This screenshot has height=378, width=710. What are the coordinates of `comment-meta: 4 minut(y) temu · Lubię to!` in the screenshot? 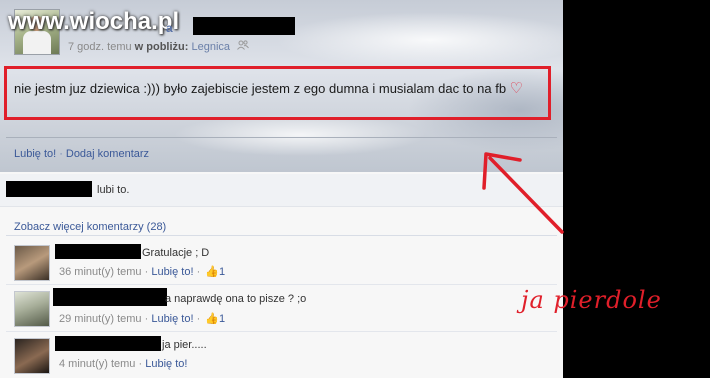 It's located at (123, 364).